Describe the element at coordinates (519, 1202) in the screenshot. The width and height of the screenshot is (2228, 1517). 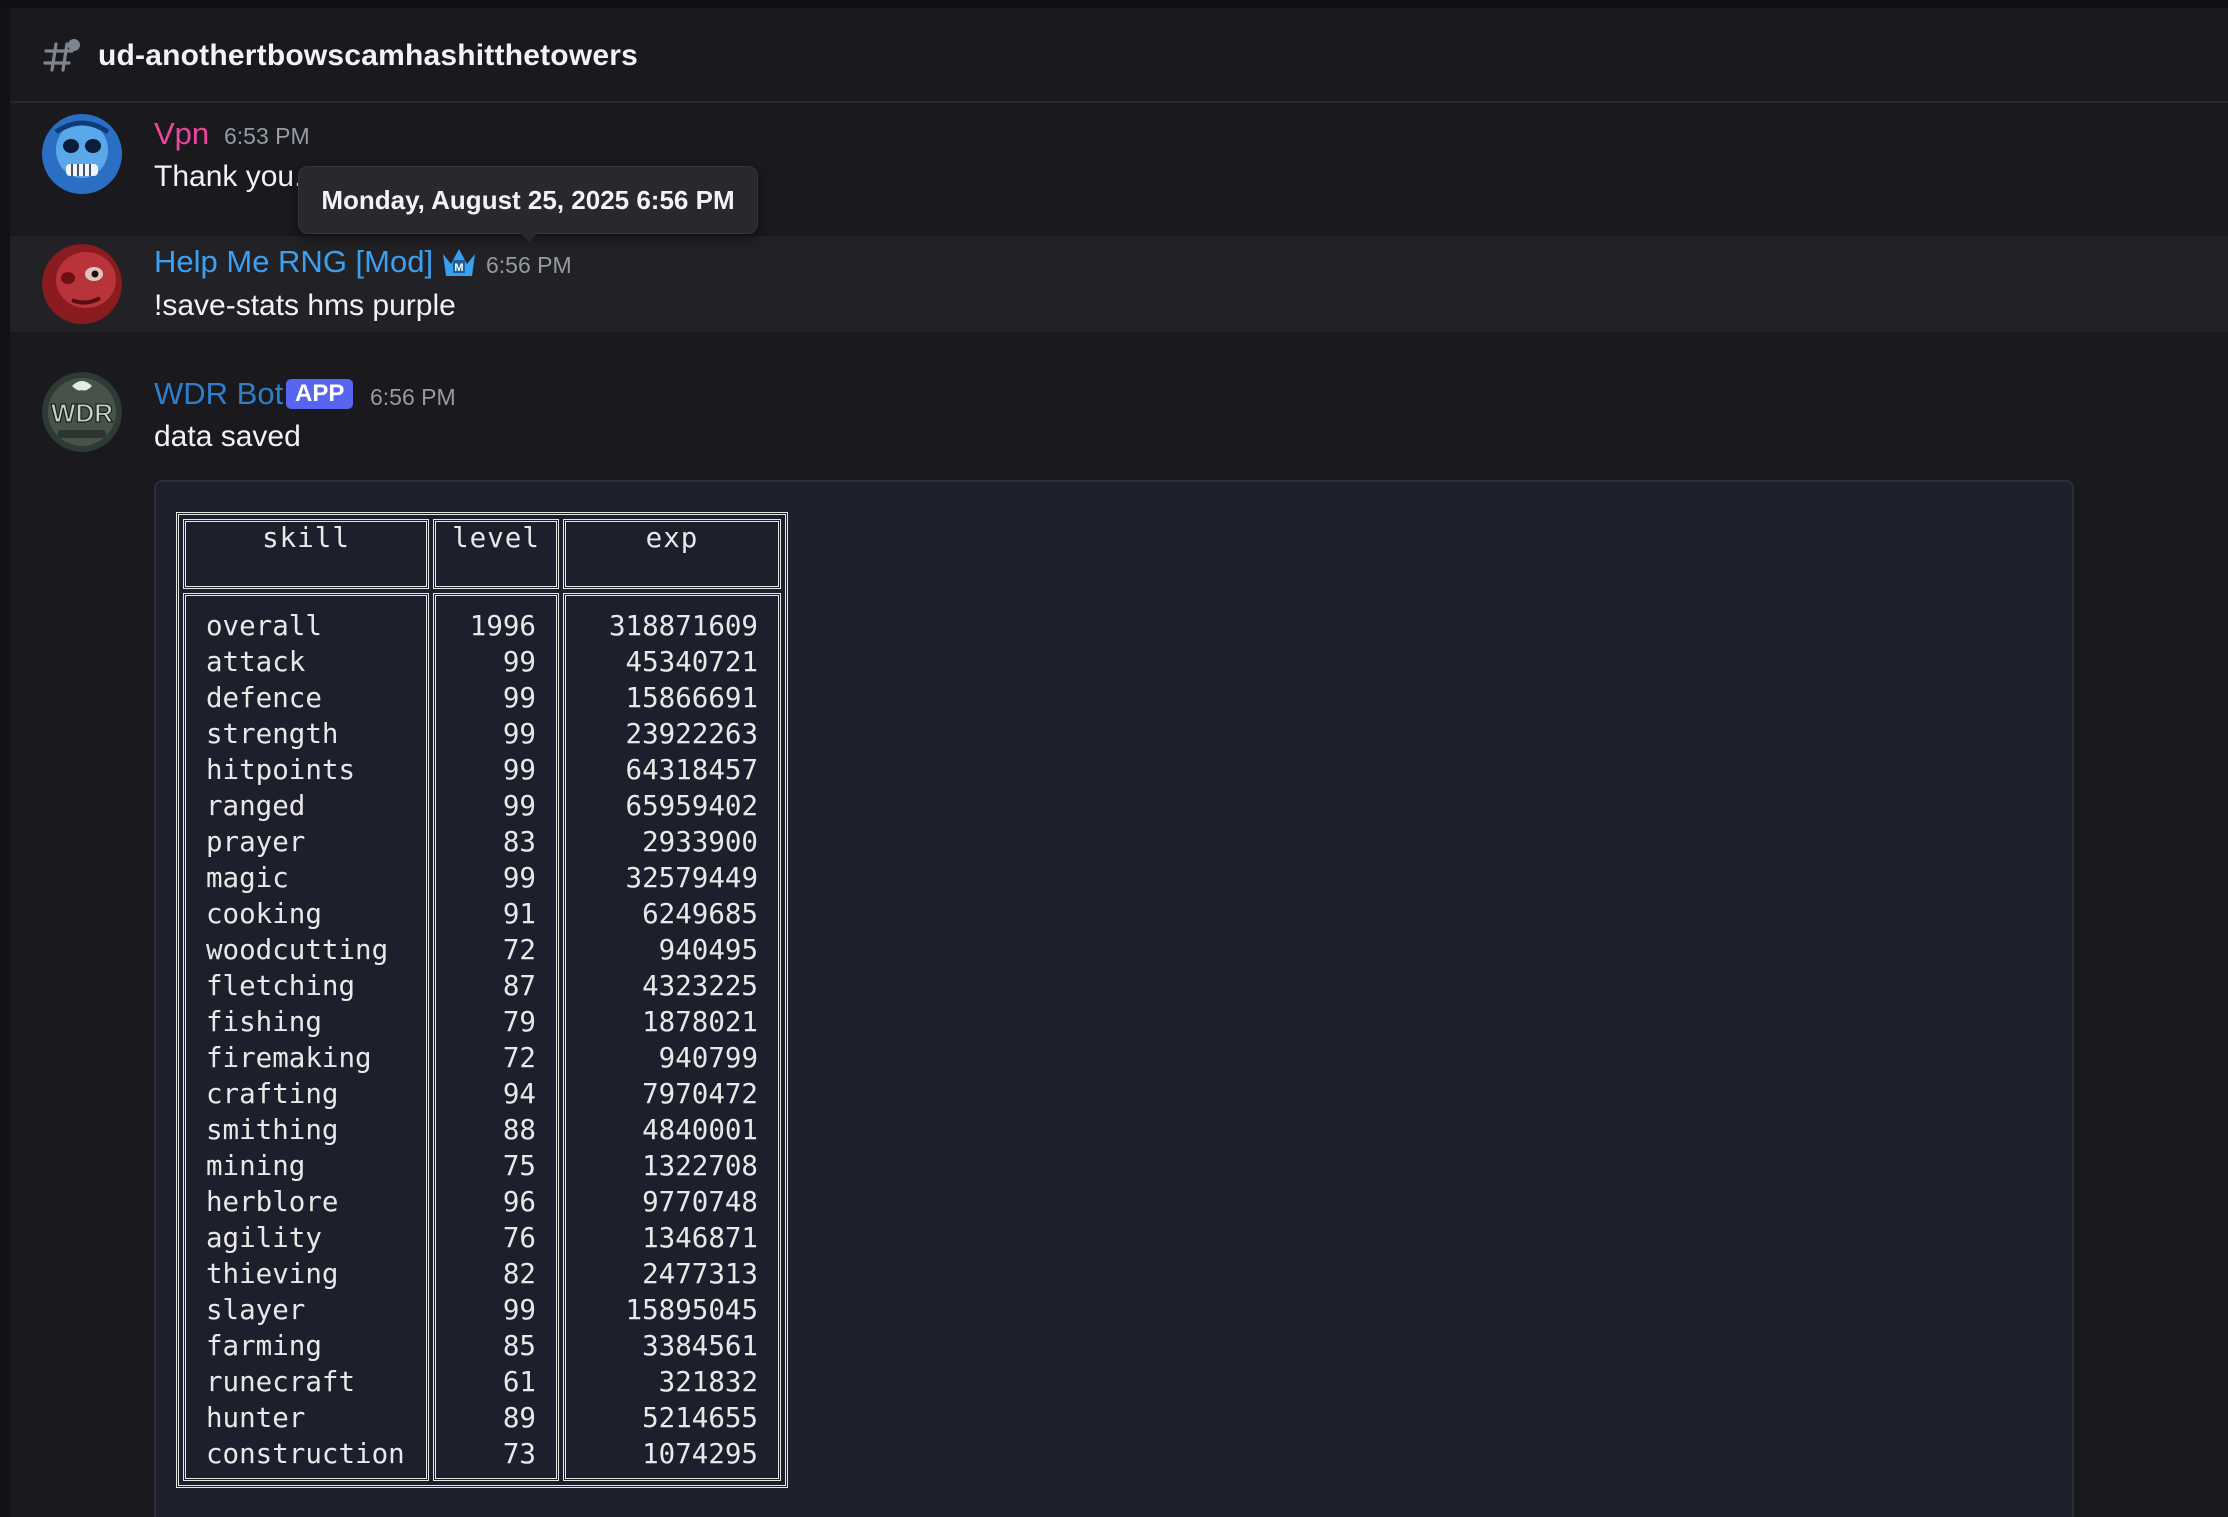
I see `level-cell: 96` at that location.